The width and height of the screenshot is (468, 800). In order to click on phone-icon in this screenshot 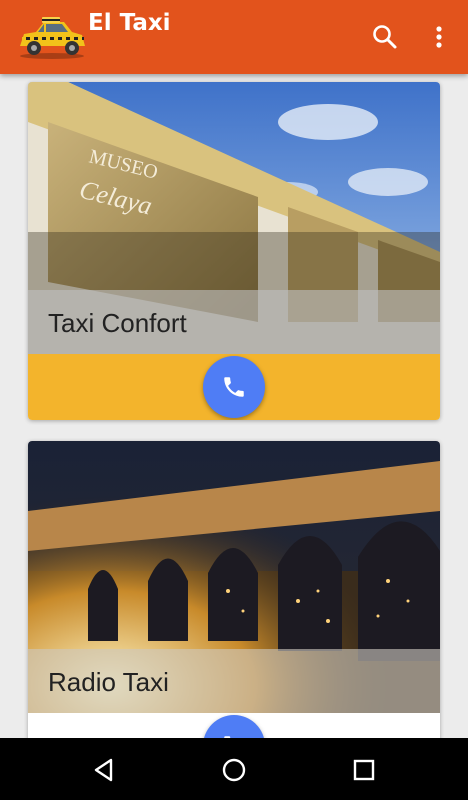, I will do `click(234, 387)`.